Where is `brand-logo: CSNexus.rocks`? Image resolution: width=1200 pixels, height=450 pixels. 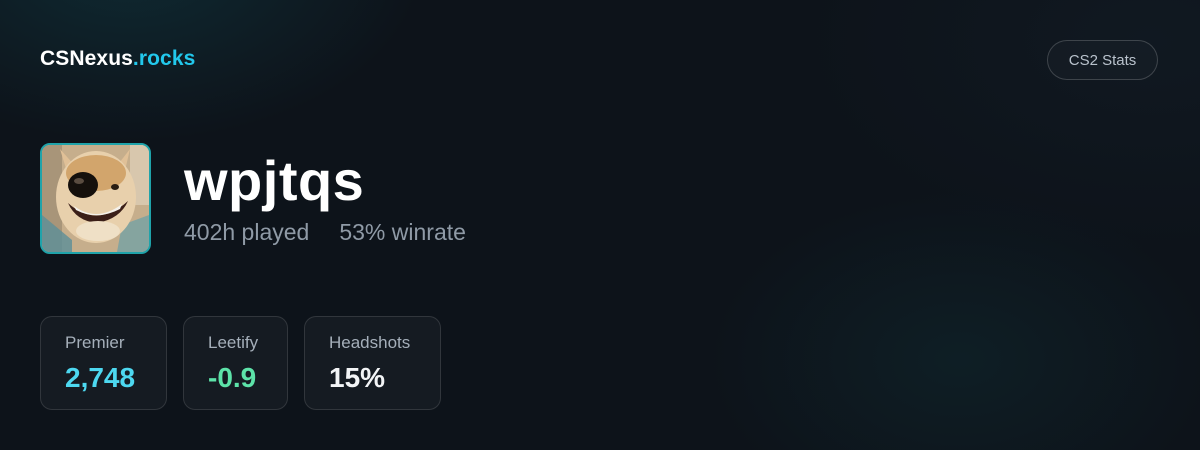 brand-logo: CSNexus.rocks is located at coordinates (117, 59).